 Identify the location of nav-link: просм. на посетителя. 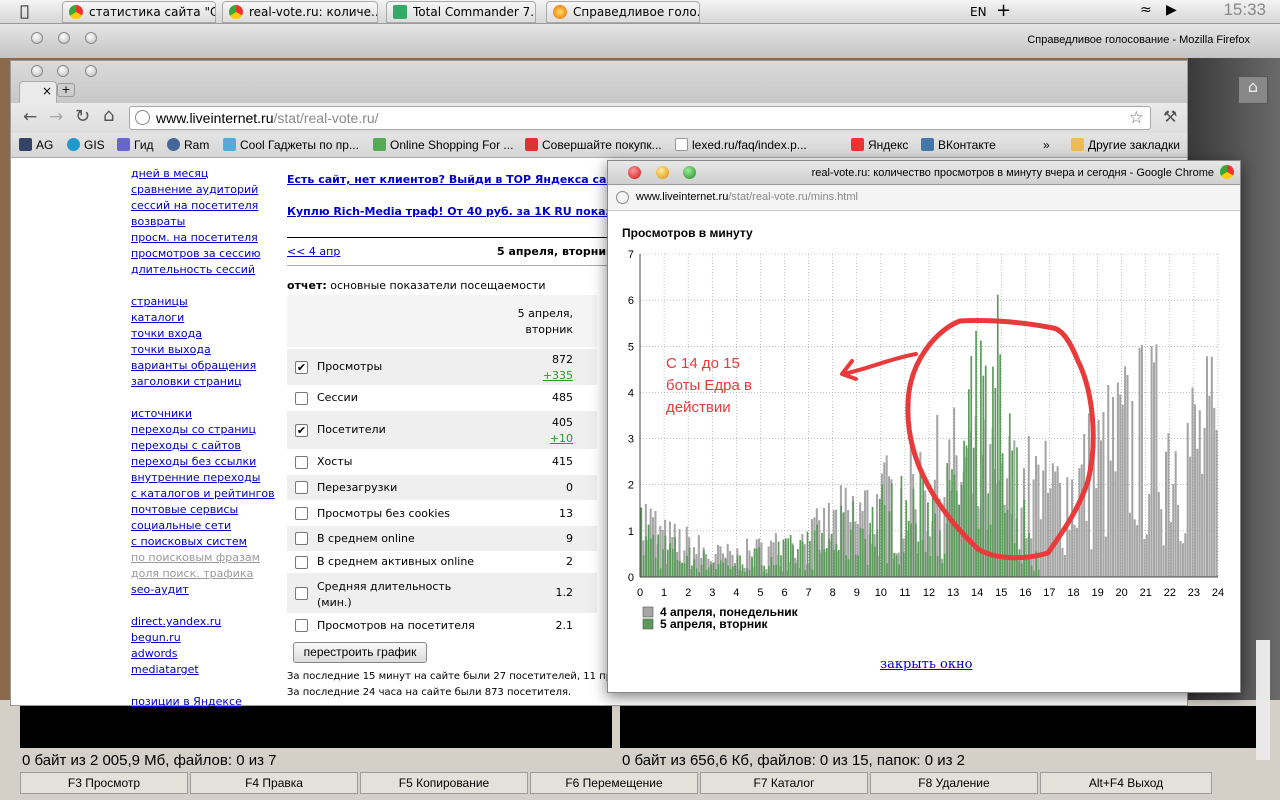
(194, 237).